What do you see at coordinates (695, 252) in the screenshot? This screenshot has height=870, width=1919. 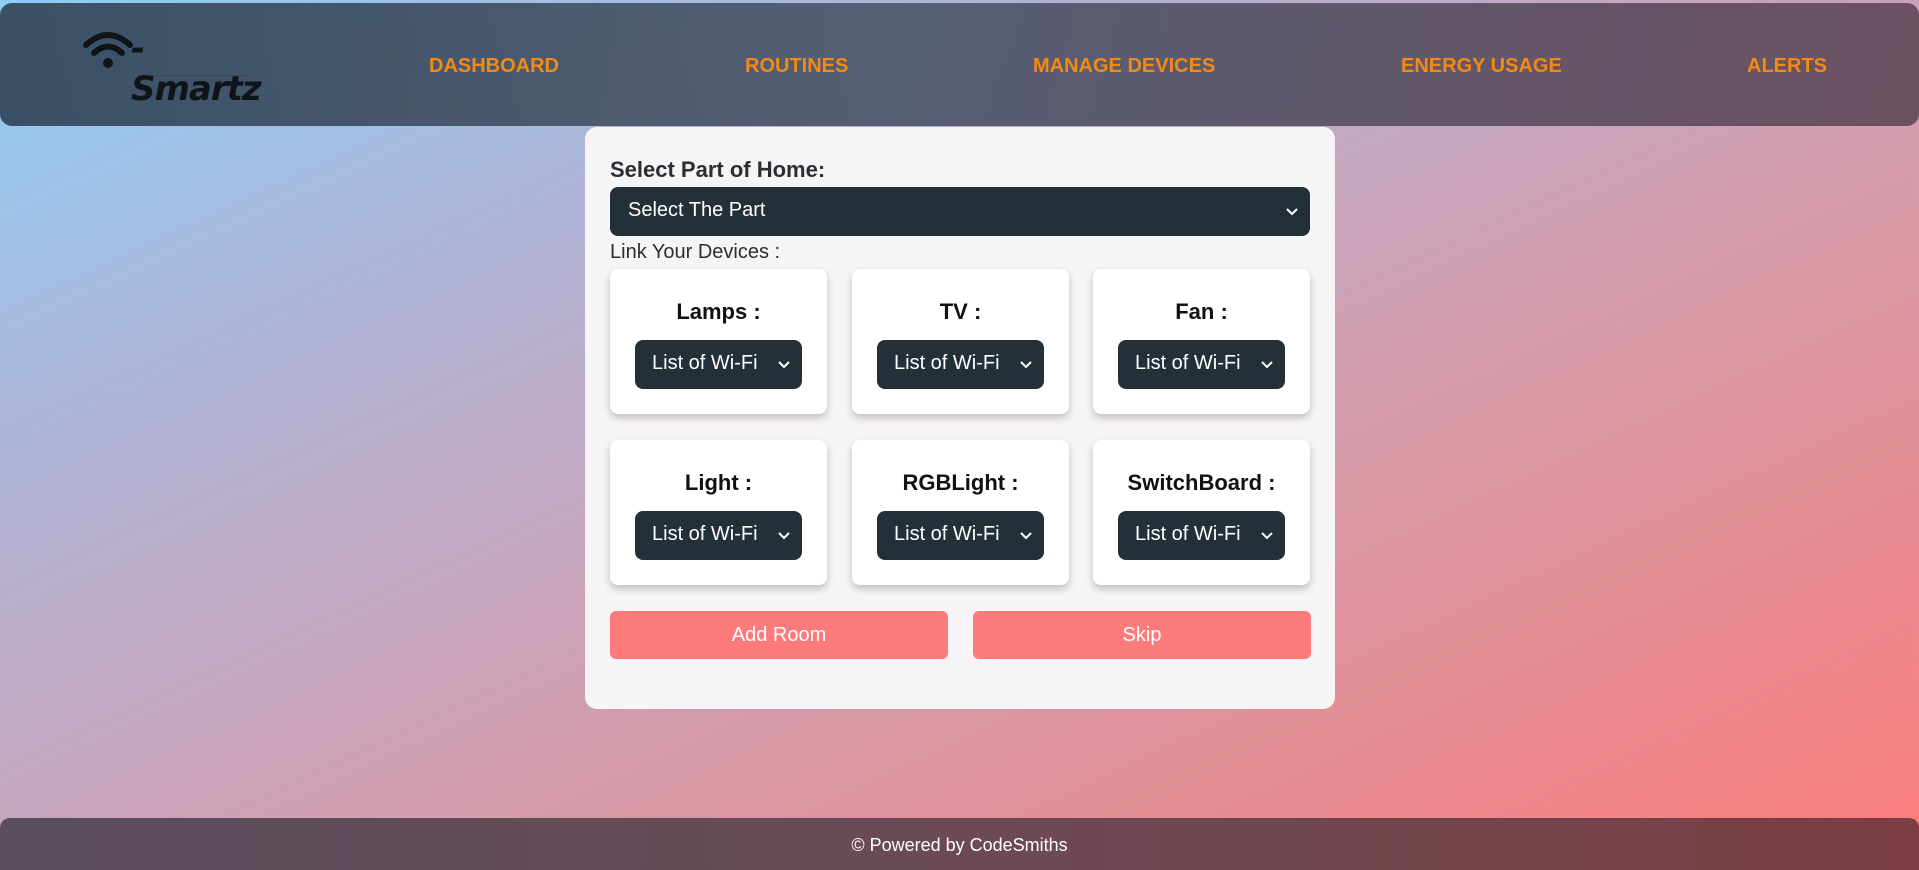 I see `link-devices-label: Link Your Devices :` at bounding box center [695, 252].